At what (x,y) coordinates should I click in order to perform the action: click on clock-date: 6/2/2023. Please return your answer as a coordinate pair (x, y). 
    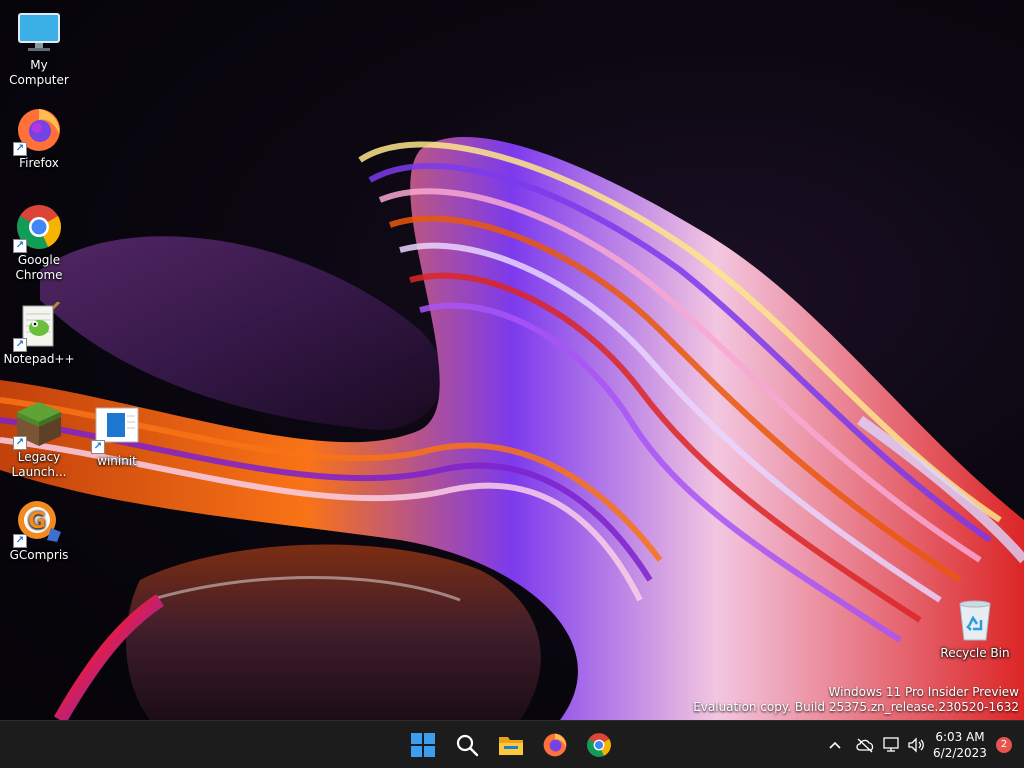
    Looking at the image, I should click on (960, 753).